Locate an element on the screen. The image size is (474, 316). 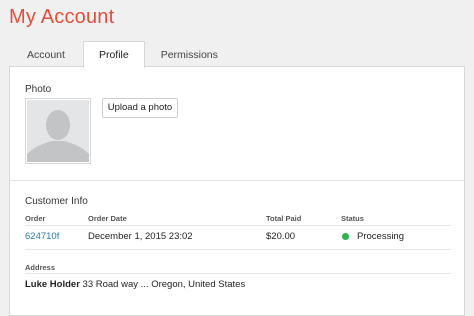
address-divider is located at coordinates (238, 273).